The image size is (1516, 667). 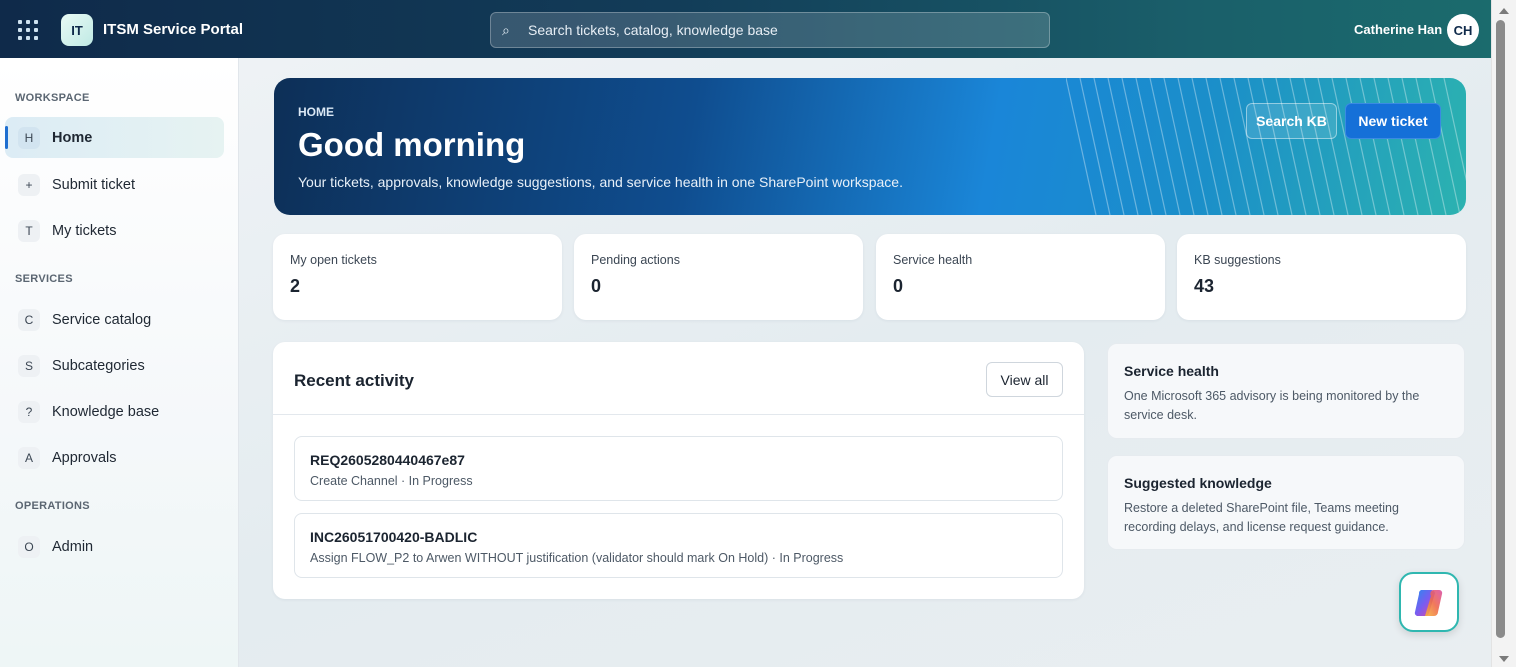 What do you see at coordinates (29, 319) in the screenshot?
I see `catalog-icon: C` at bounding box center [29, 319].